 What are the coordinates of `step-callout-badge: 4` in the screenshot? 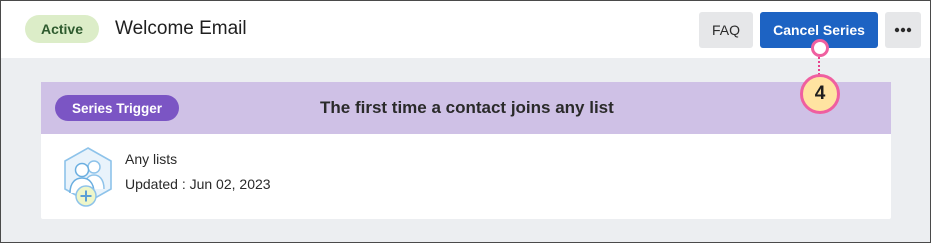 It's located at (820, 94).